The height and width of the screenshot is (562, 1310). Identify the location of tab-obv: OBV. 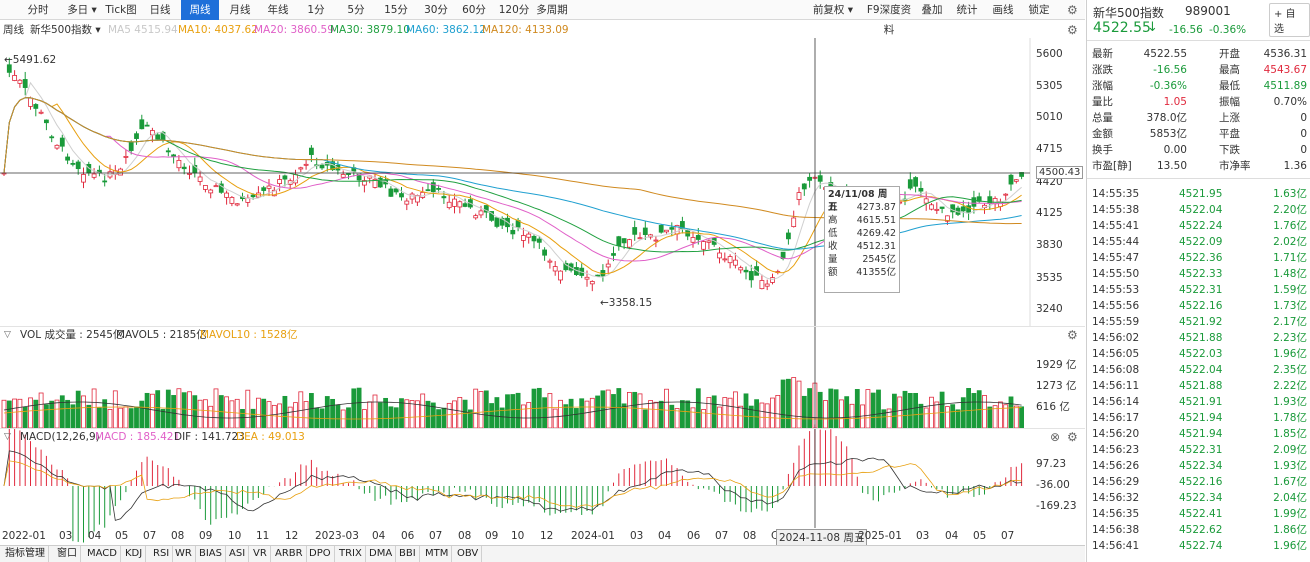
(468, 554).